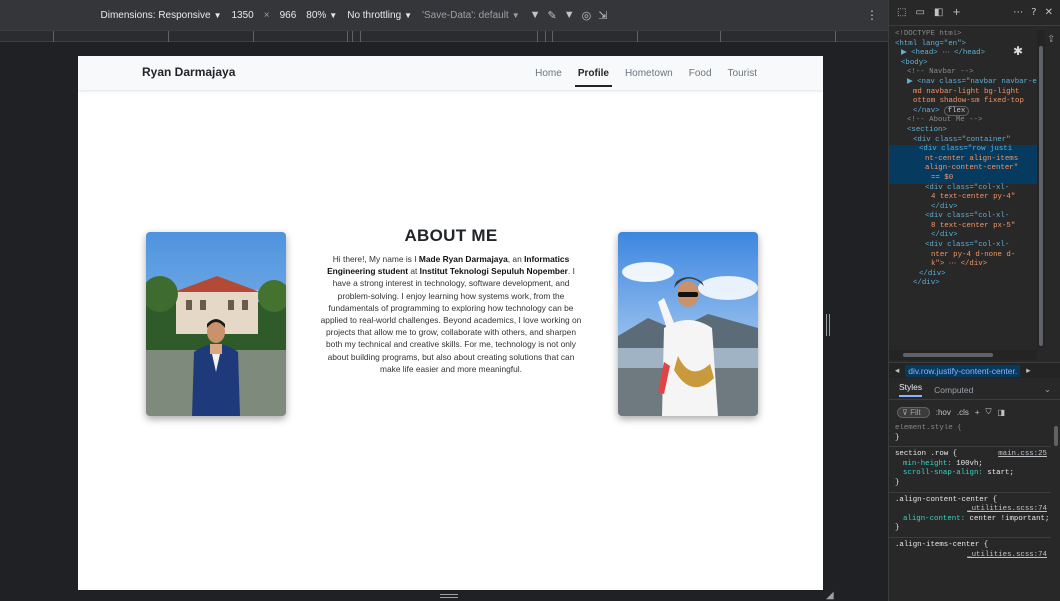 This screenshot has height=601, width=1060. I want to click on dom-node-line: <section>, so click(963, 131).